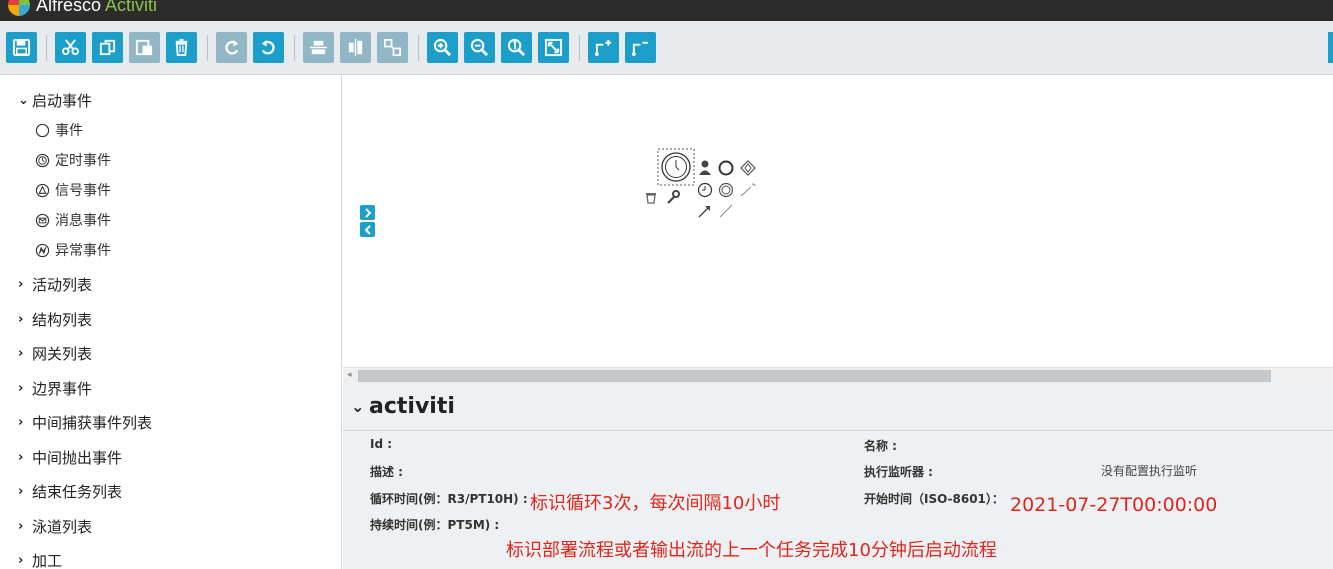 The width and height of the screenshot is (1333, 569). What do you see at coordinates (131, 7) in the screenshot?
I see `brand-accent: Activiti` at bounding box center [131, 7].